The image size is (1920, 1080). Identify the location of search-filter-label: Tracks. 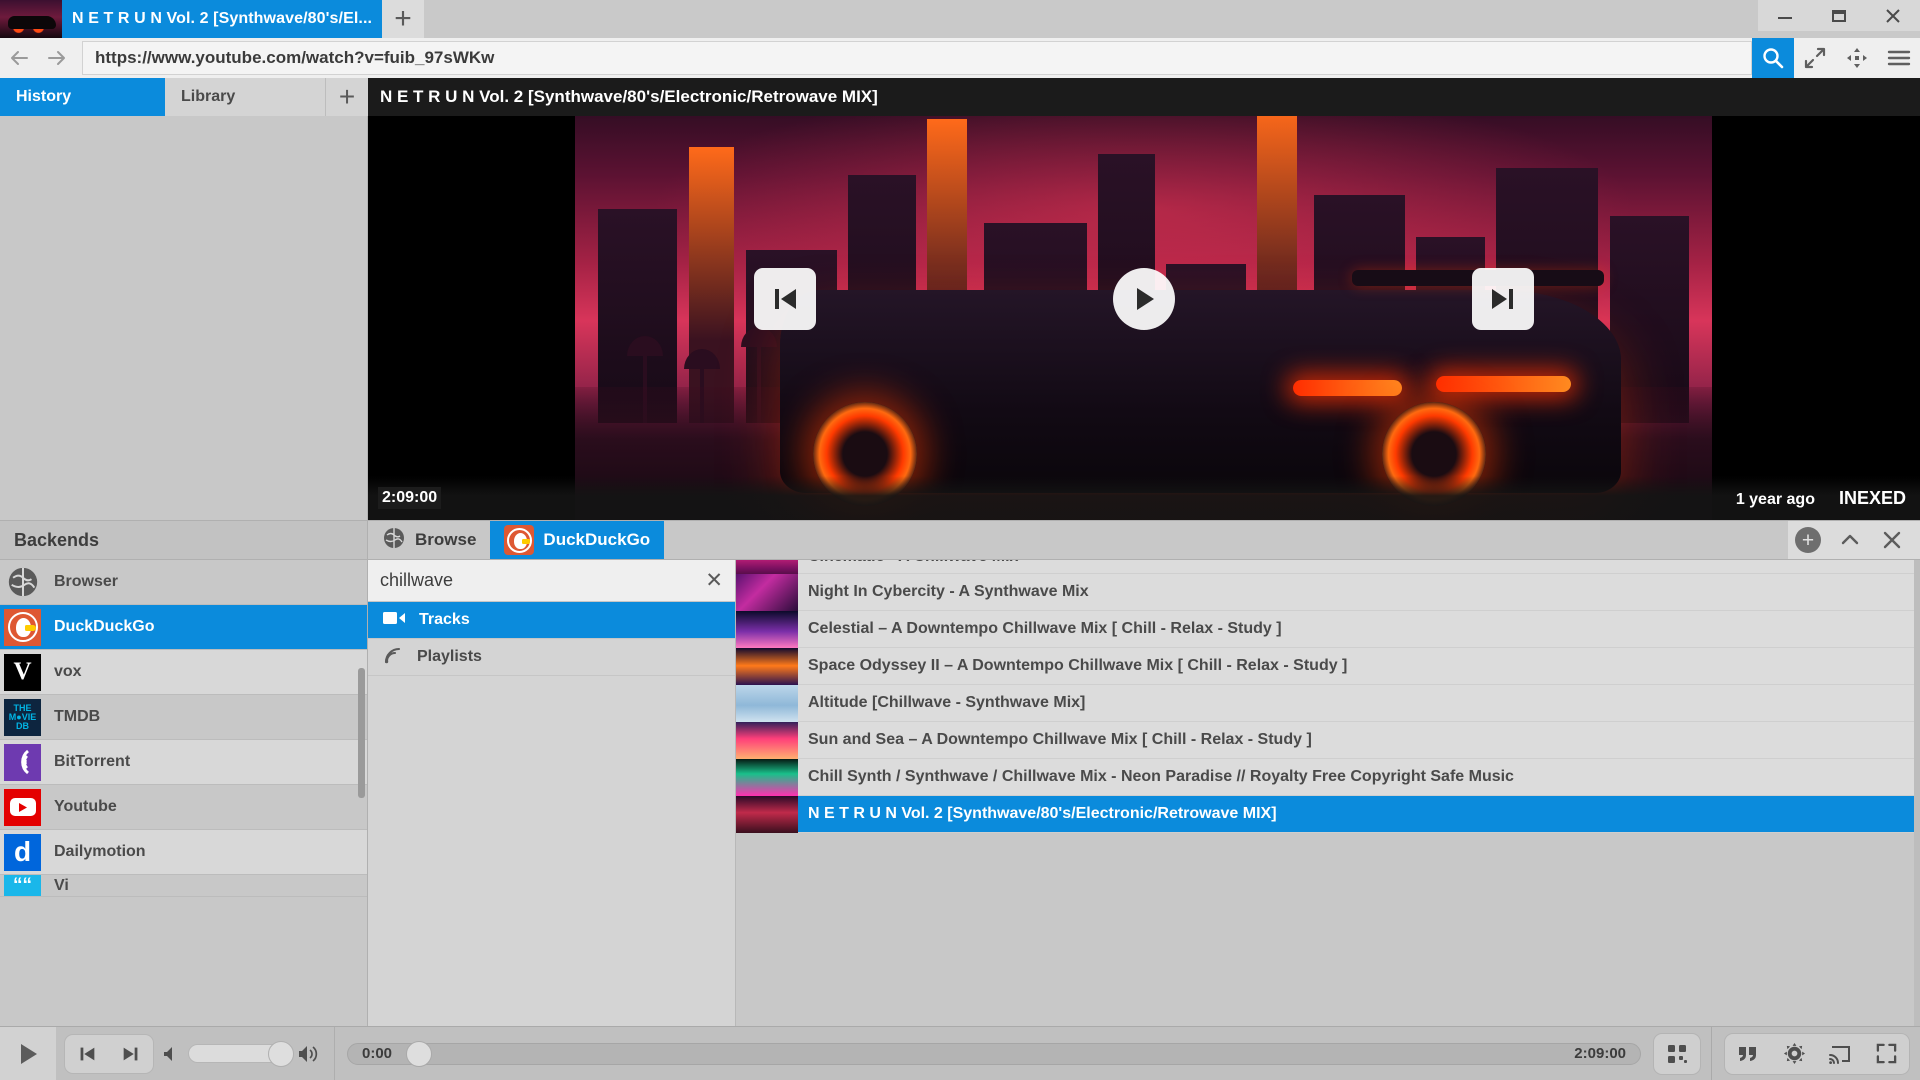
(444, 619).